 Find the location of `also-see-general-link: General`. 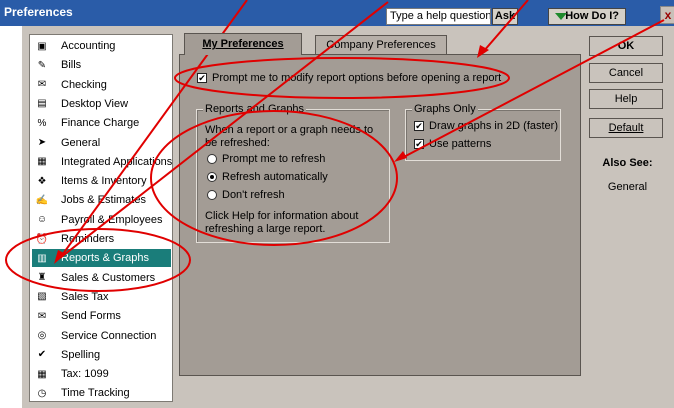

also-see-general-link: General is located at coordinates (627, 187).